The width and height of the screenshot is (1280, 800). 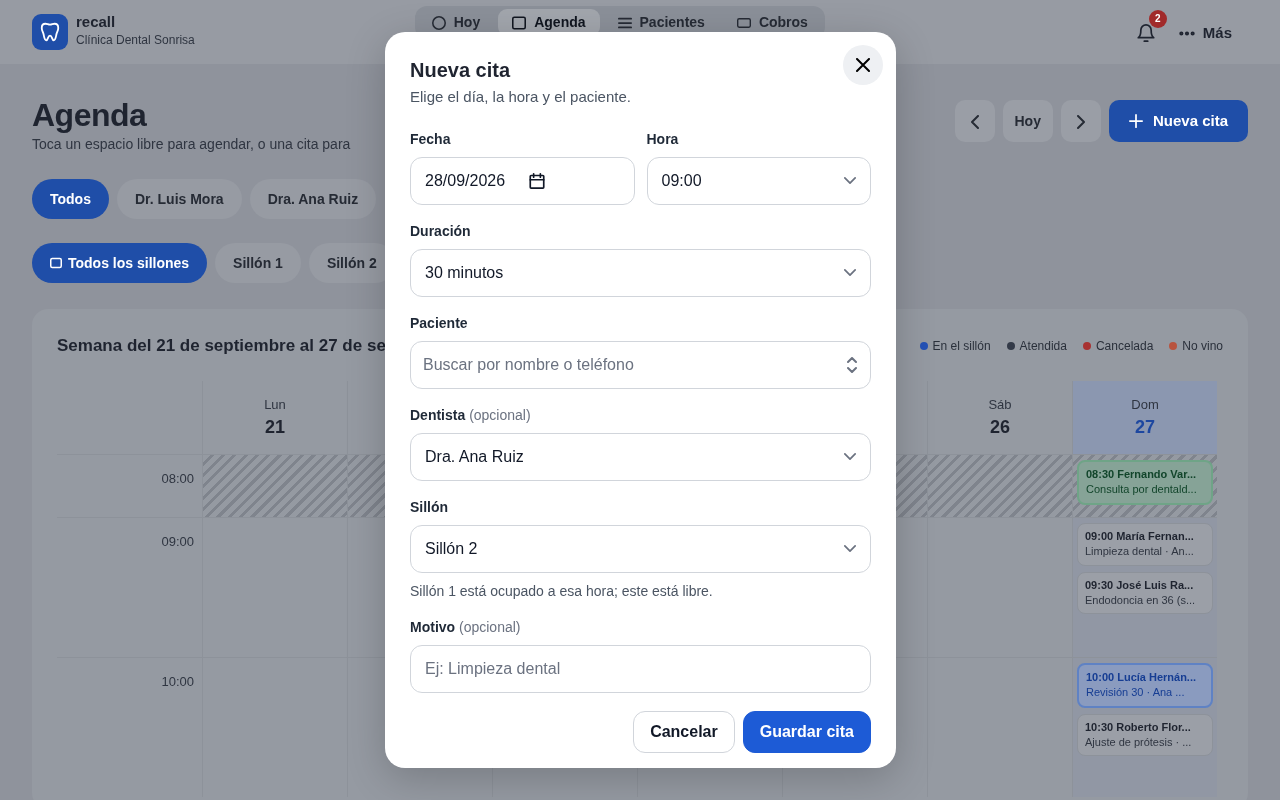 What do you see at coordinates (1205, 33) in the screenshot?
I see `more-button: Más` at bounding box center [1205, 33].